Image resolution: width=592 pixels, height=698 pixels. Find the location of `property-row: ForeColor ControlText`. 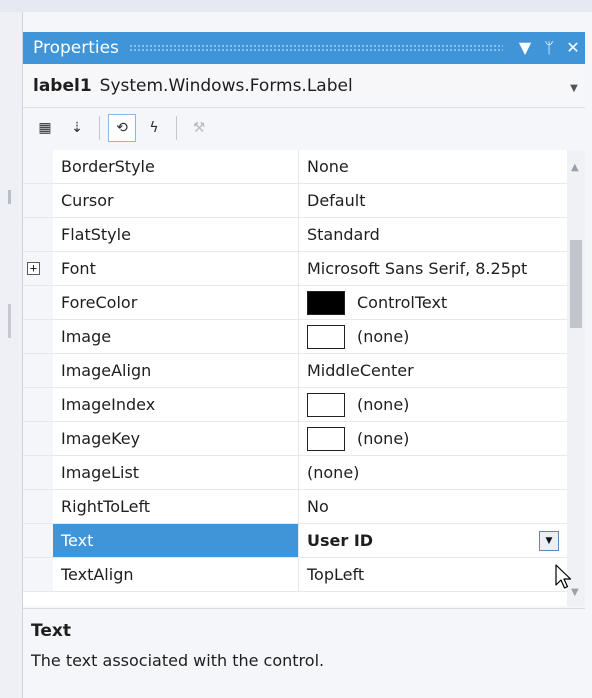

property-row: ForeColor ControlText is located at coordinates (295, 303).